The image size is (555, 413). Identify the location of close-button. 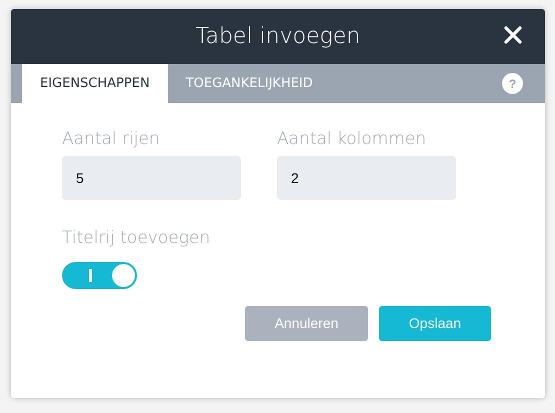
(513, 35).